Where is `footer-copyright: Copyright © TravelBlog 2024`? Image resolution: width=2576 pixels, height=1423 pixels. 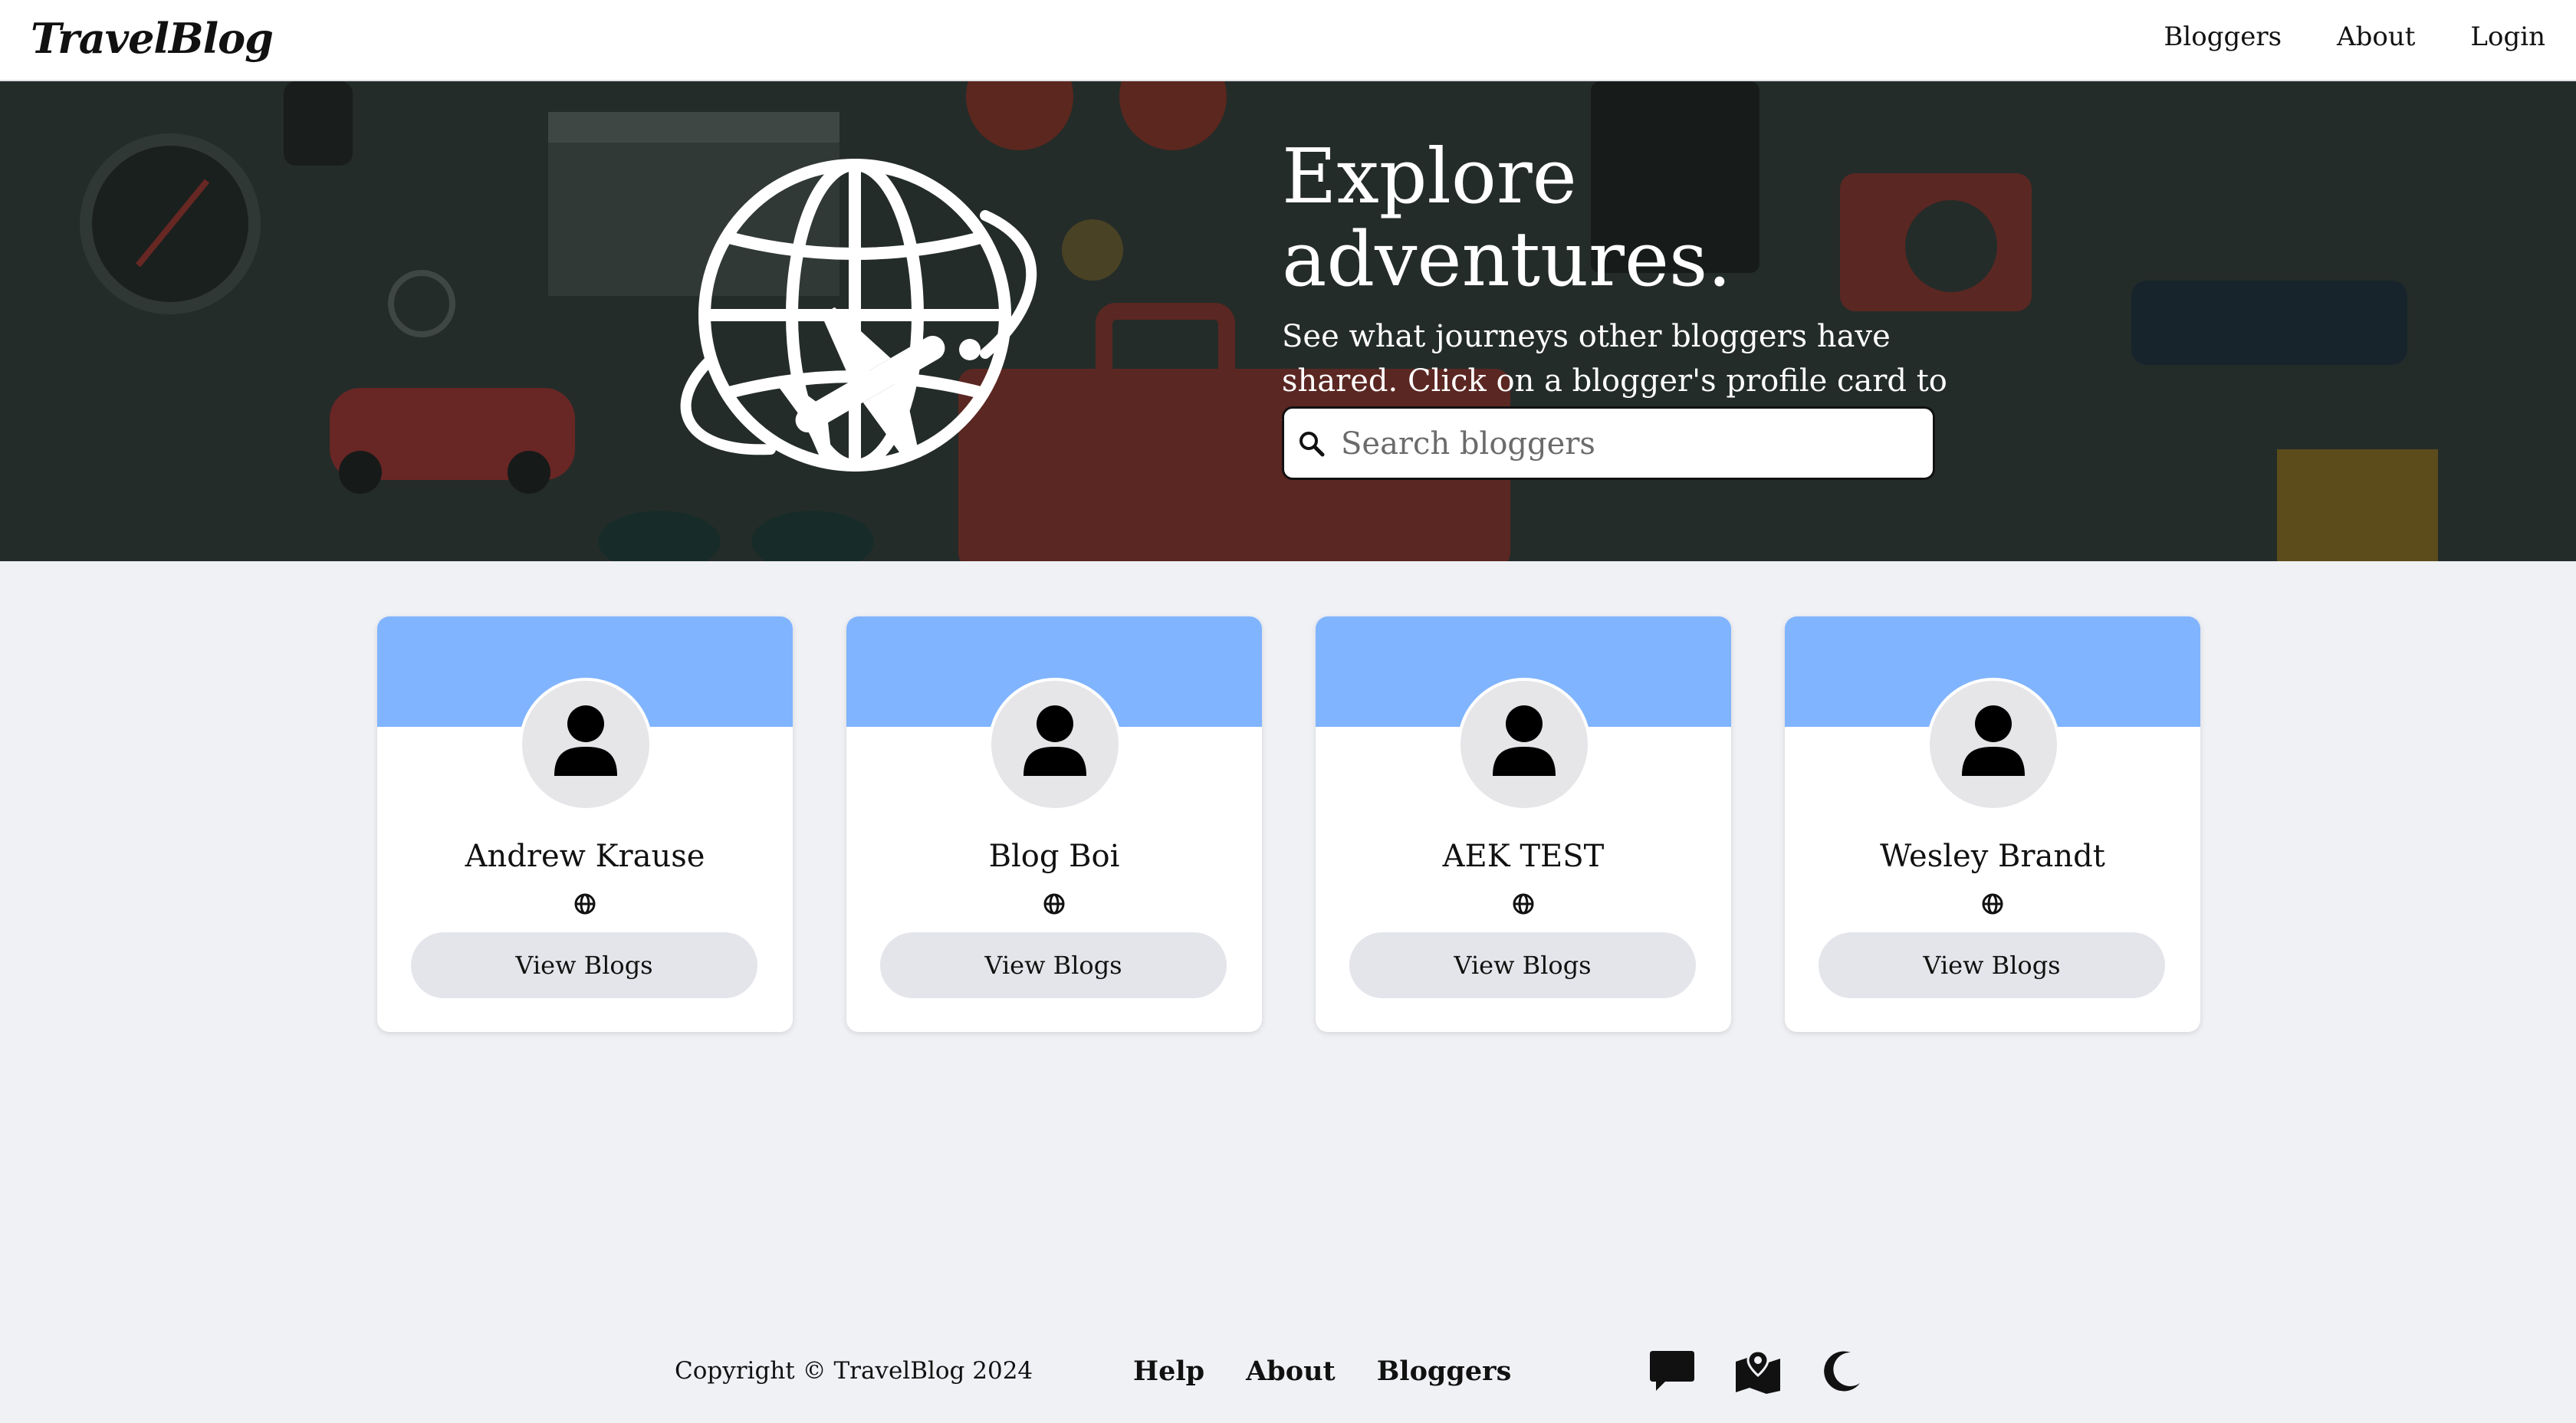
footer-copyright: Copyright © TravelBlog 2024 is located at coordinates (854, 1371).